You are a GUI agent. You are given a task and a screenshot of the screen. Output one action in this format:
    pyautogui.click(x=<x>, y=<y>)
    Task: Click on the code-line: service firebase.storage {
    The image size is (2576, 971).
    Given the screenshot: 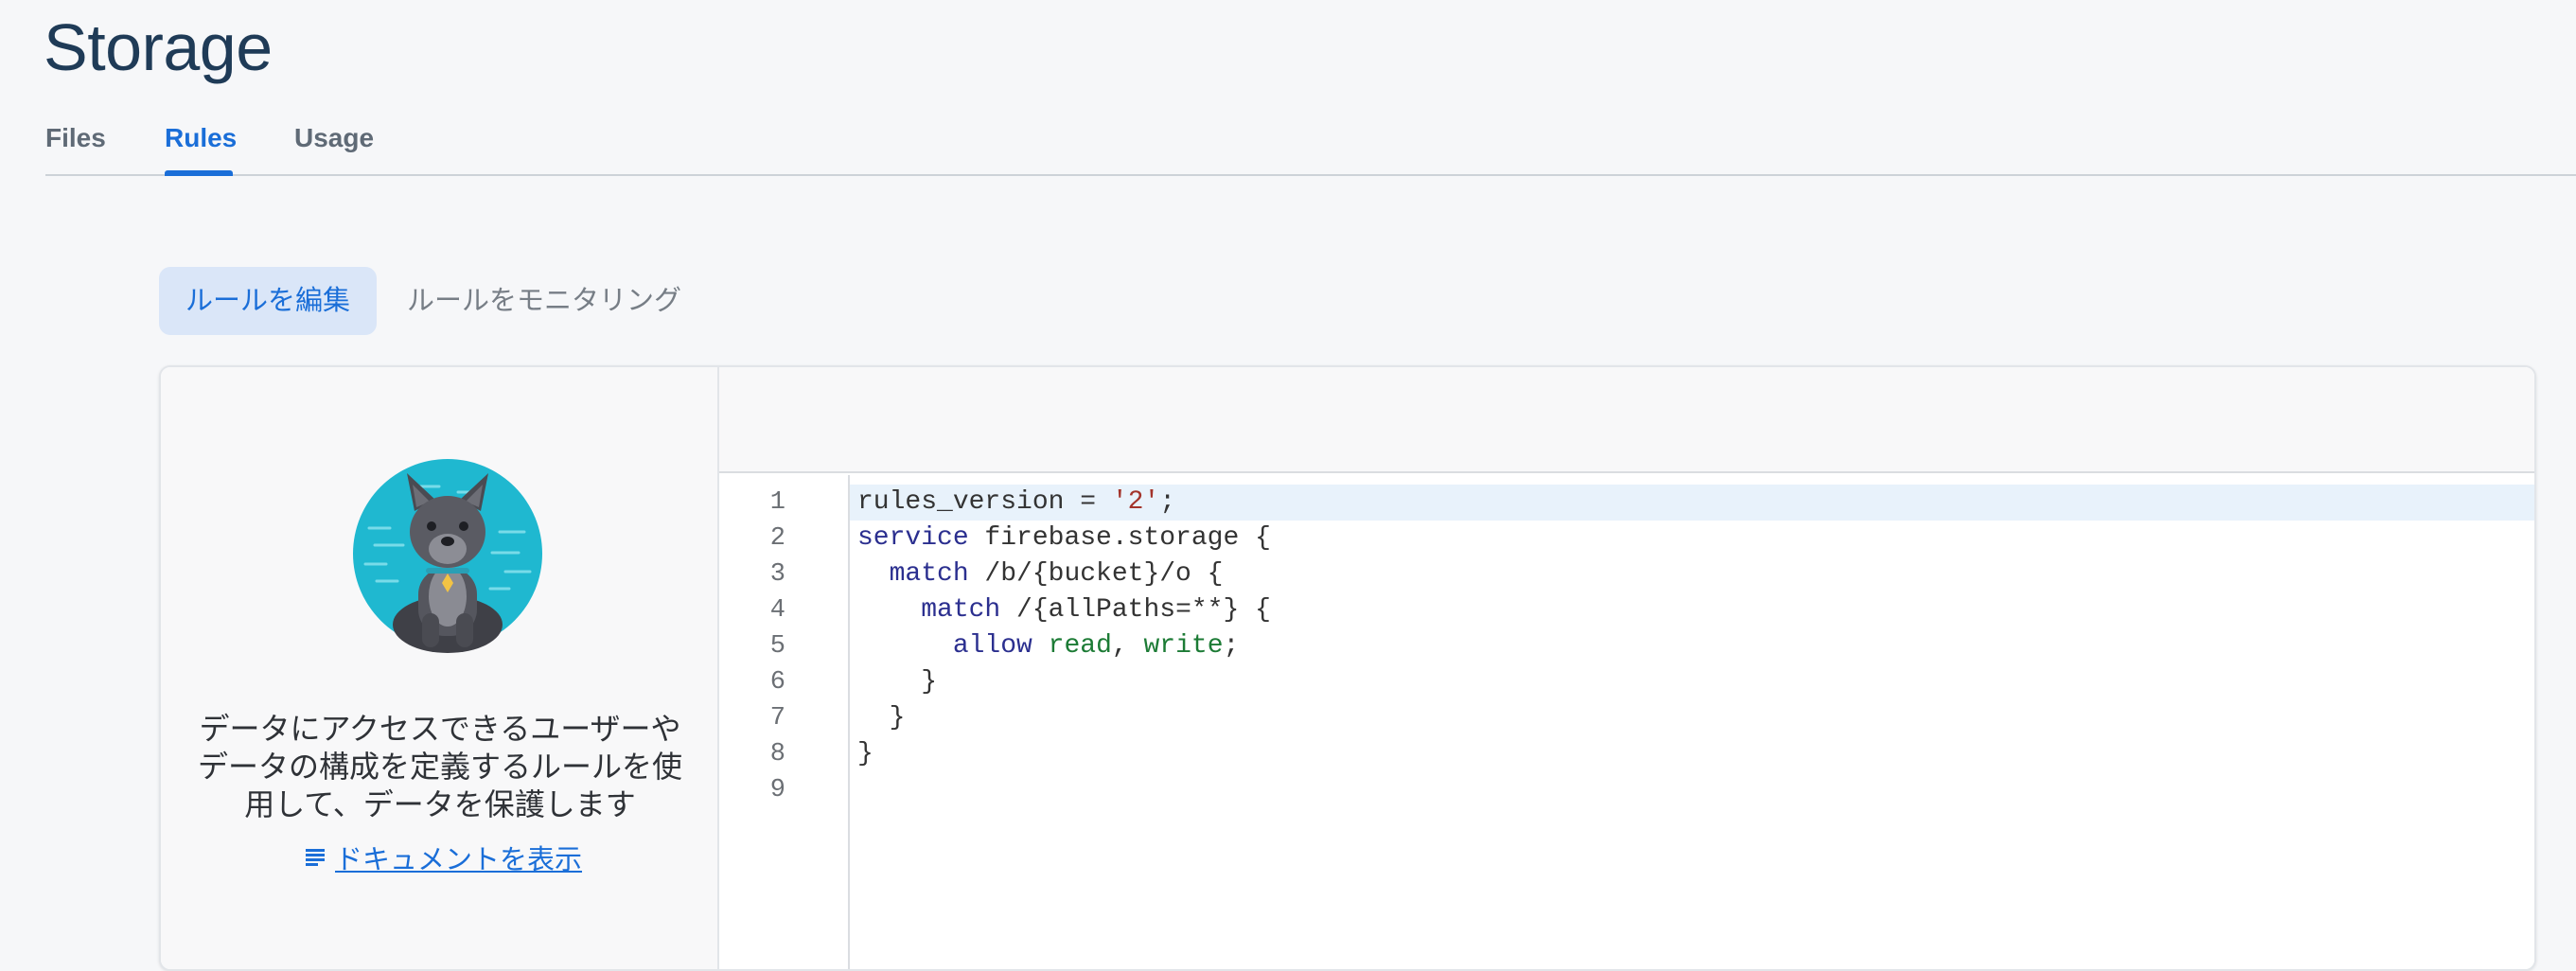 What is the action you would take?
    pyautogui.click(x=1692, y=538)
    